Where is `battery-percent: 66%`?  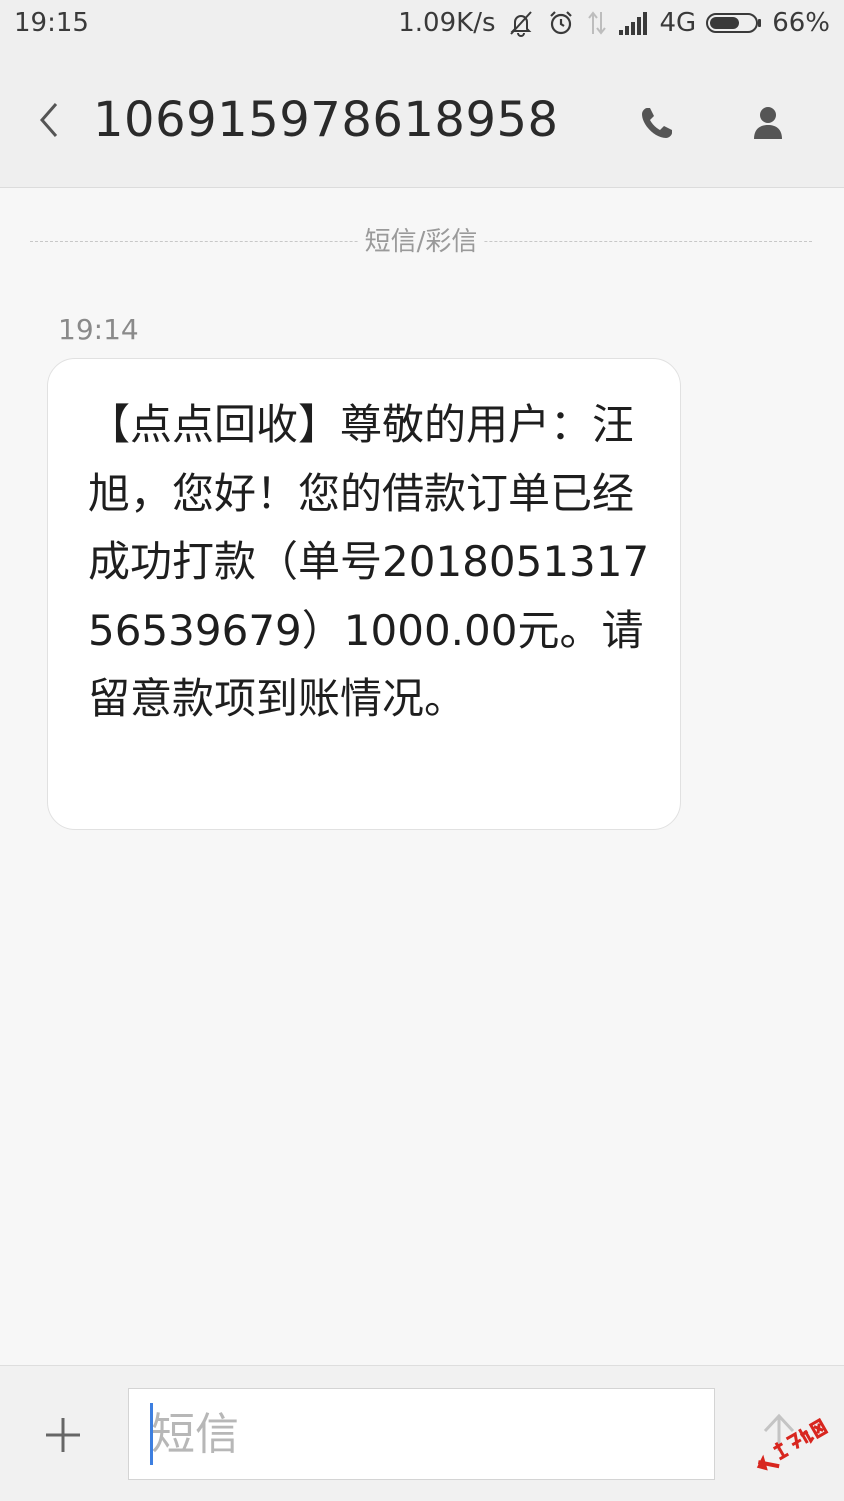 battery-percent: 66% is located at coordinates (801, 23).